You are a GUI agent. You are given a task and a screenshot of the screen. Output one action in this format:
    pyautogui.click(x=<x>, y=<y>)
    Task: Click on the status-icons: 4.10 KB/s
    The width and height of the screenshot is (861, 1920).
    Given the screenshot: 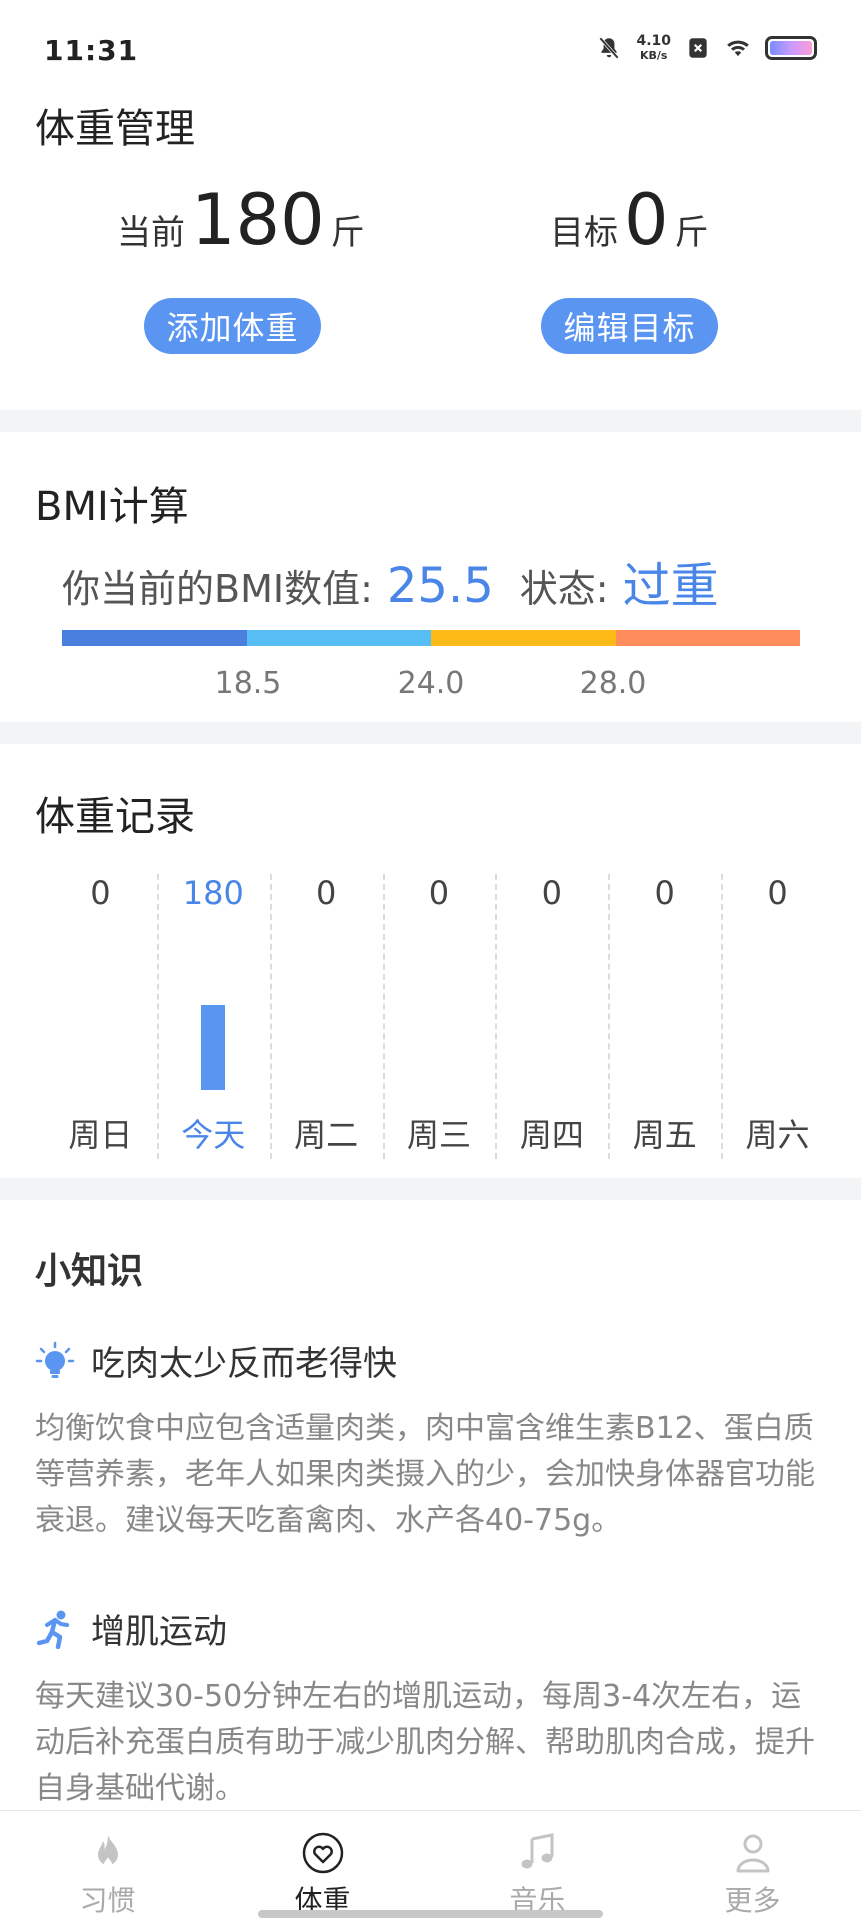 What is the action you would take?
    pyautogui.click(x=706, y=47)
    